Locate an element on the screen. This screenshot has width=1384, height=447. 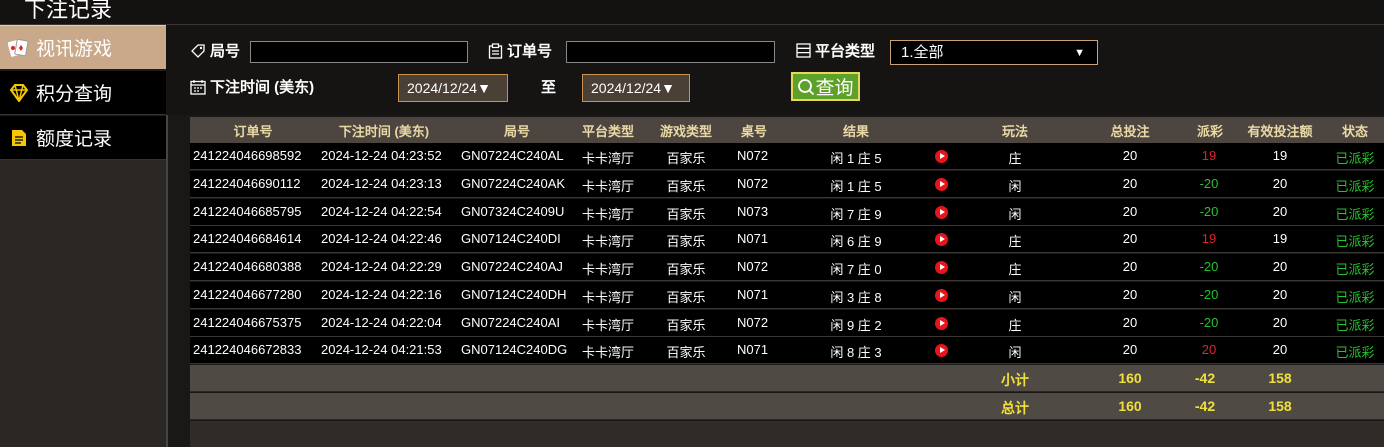
to-label: 至 is located at coordinates (549, 87).